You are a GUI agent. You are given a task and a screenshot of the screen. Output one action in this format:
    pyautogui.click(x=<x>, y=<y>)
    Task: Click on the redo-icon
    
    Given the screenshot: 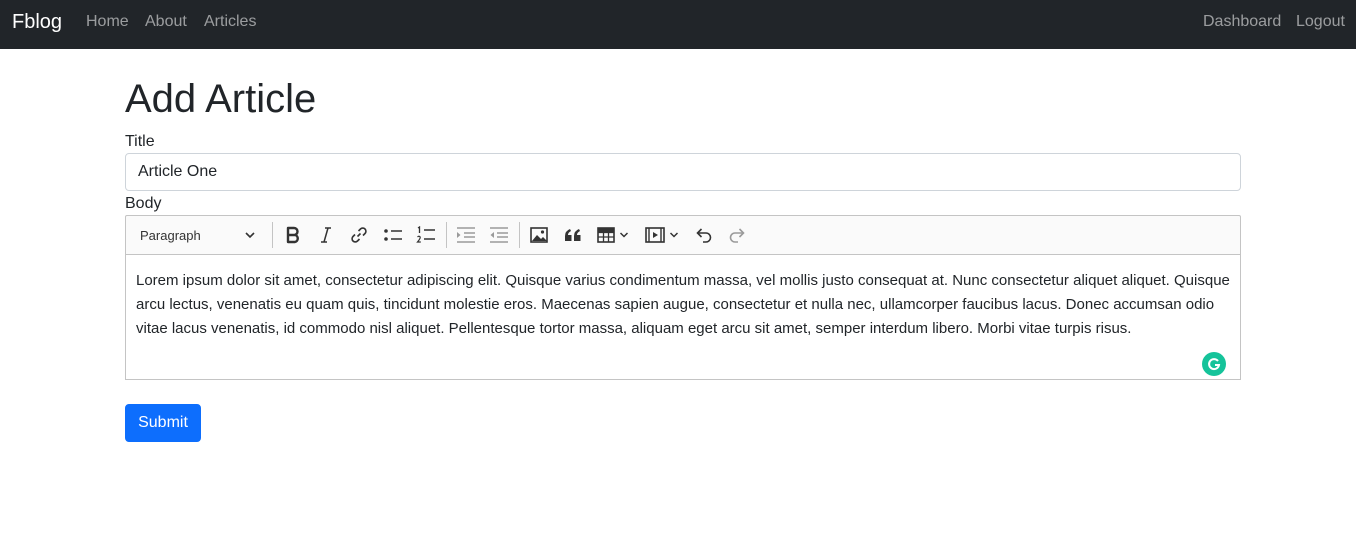 What is the action you would take?
    pyautogui.click(x=737, y=235)
    